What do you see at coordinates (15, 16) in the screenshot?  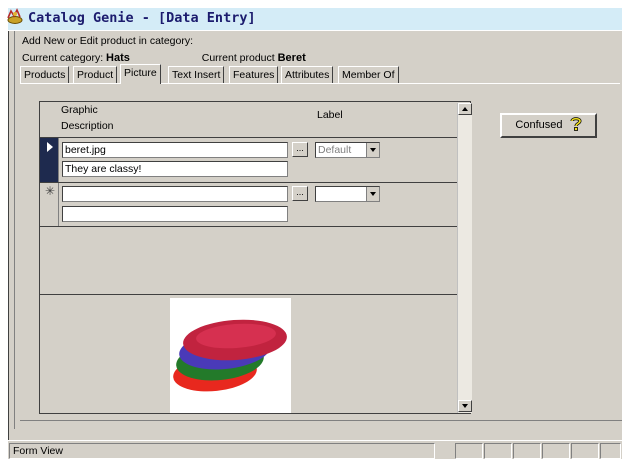 I see `genie-lamp-icon` at bounding box center [15, 16].